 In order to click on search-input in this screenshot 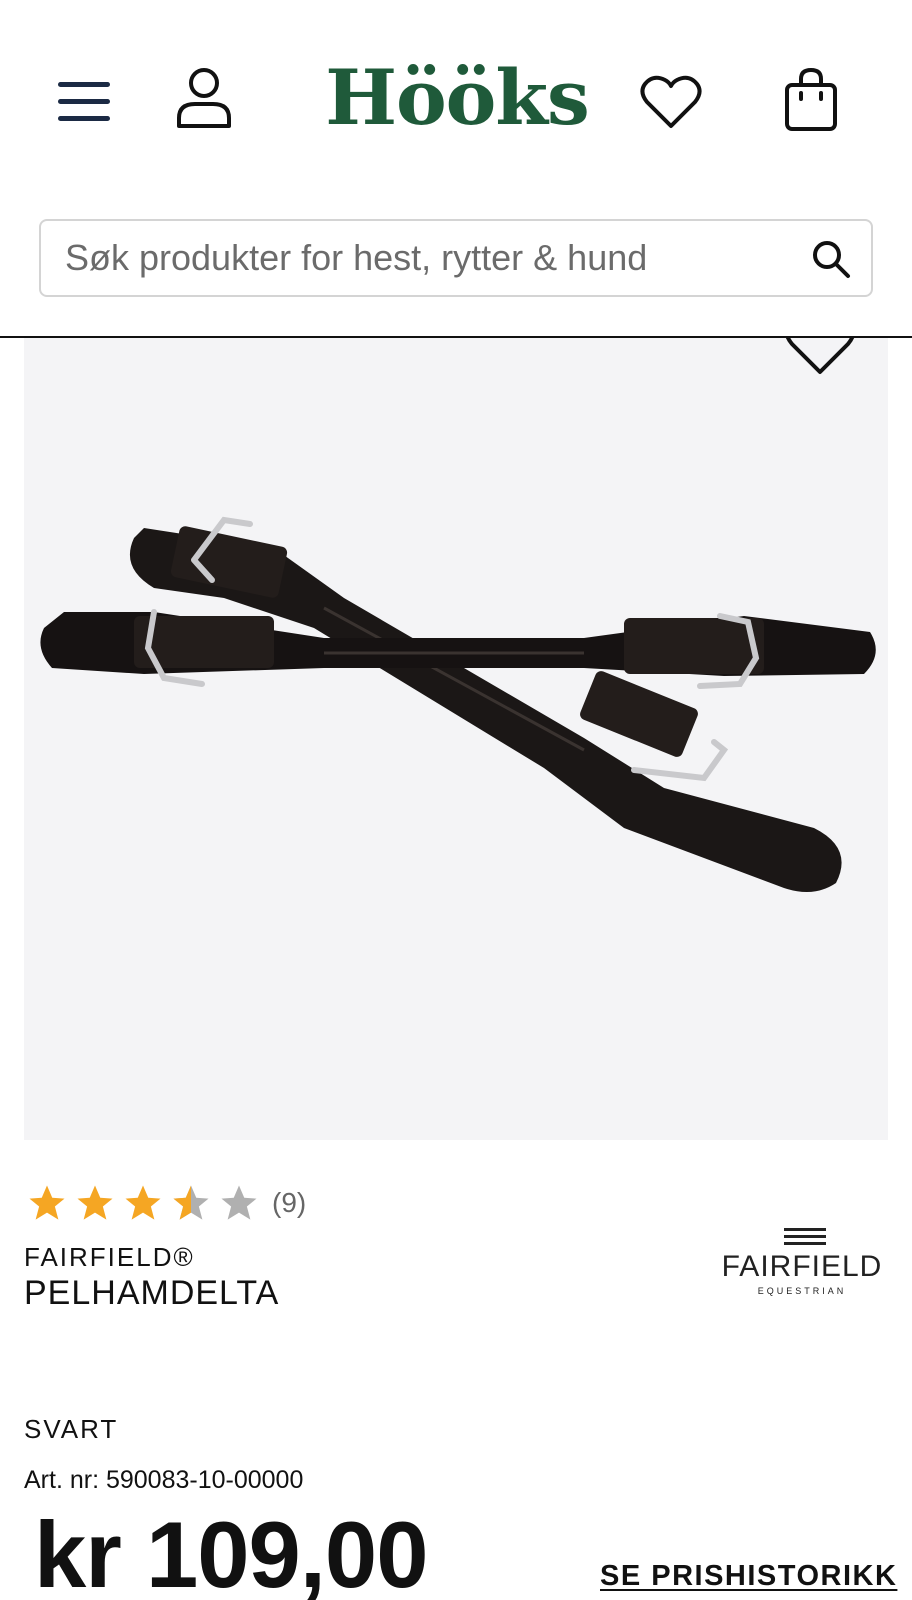, I will do `click(425, 258)`.